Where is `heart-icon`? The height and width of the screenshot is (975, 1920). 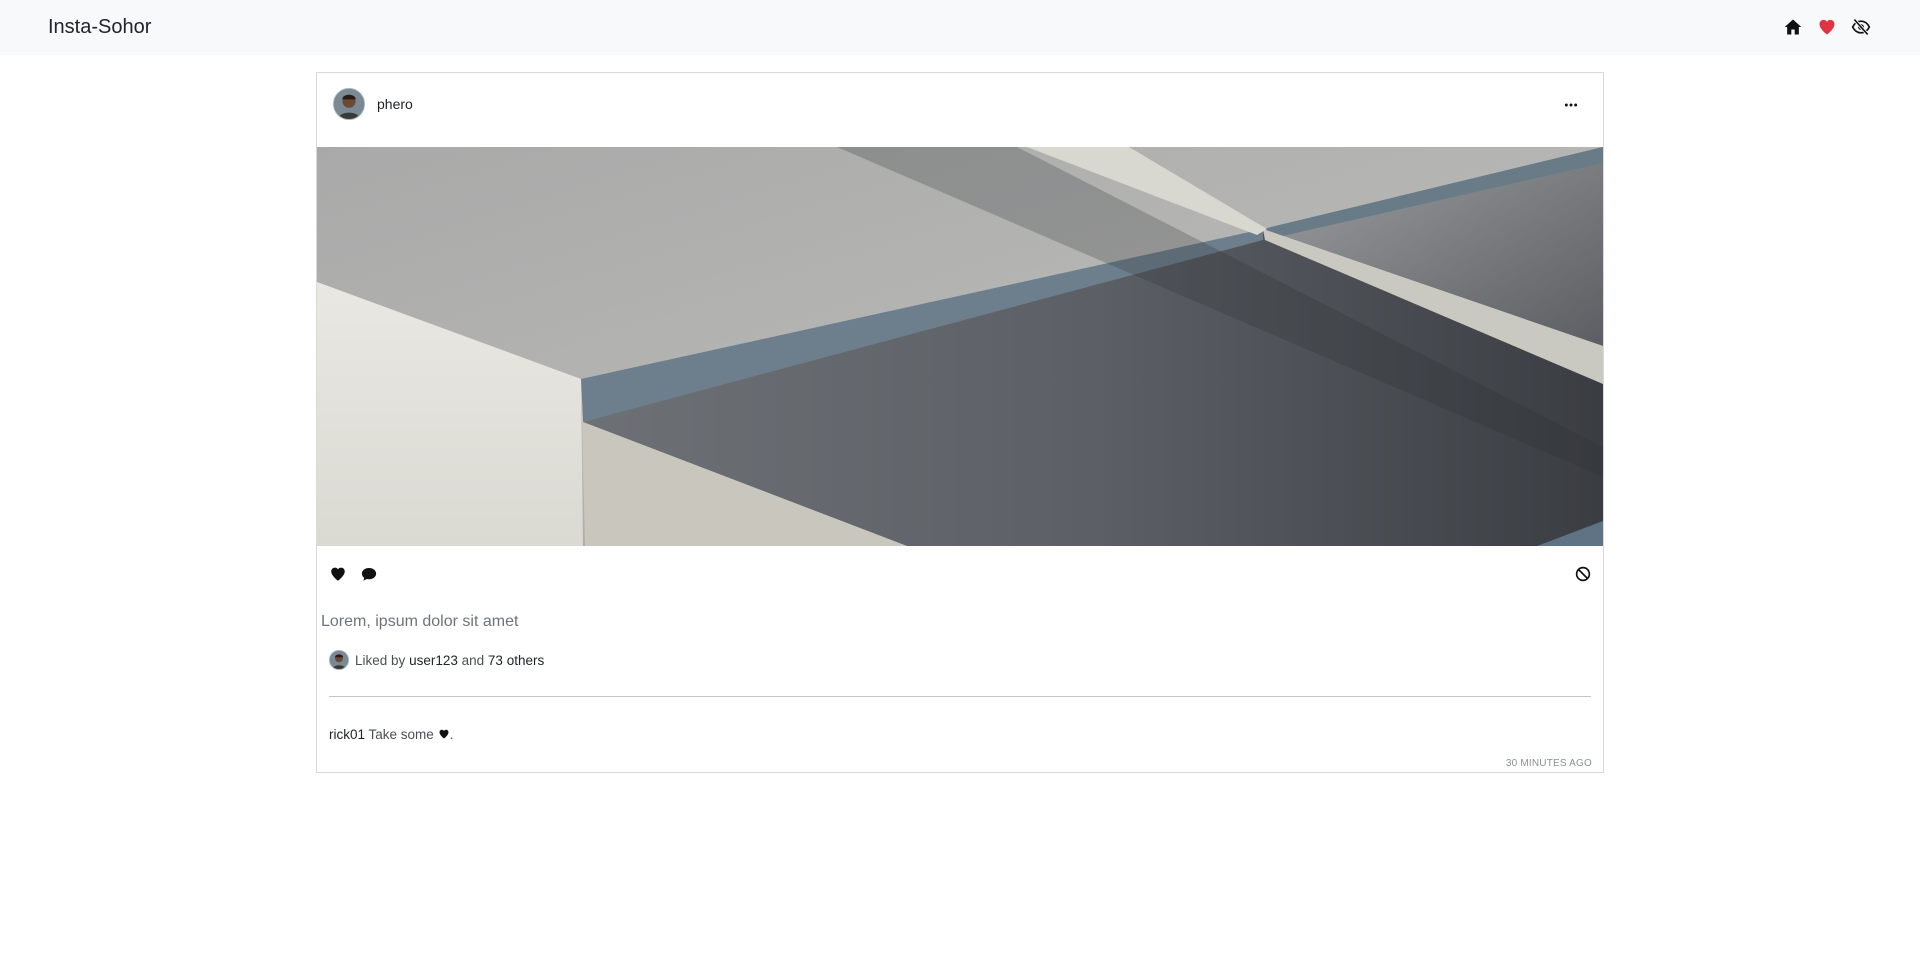 heart-icon is located at coordinates (1827, 27).